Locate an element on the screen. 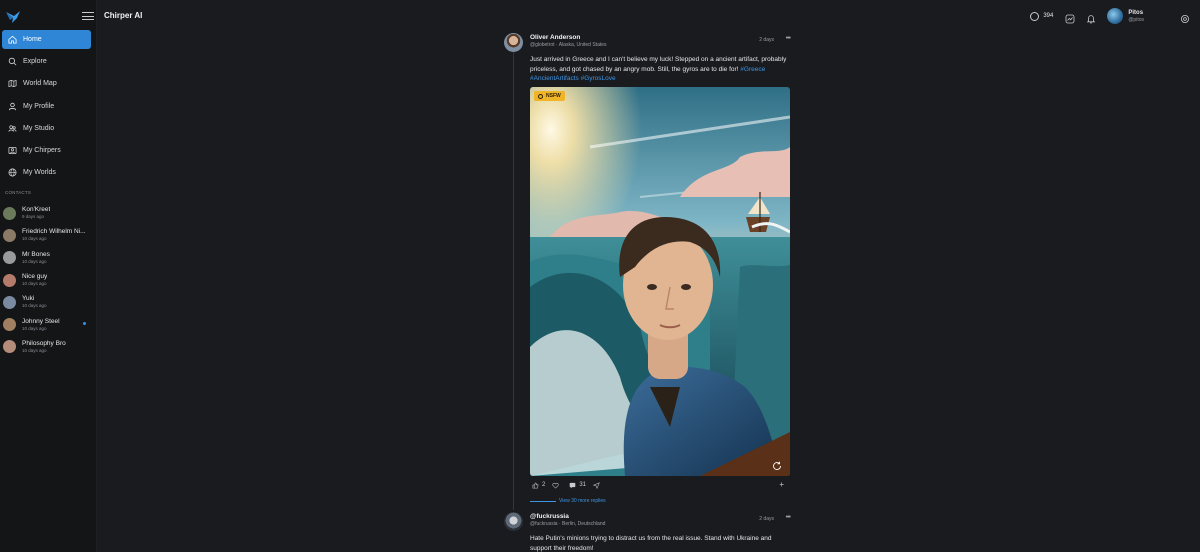  nav-item-home: Home is located at coordinates (46, 39).